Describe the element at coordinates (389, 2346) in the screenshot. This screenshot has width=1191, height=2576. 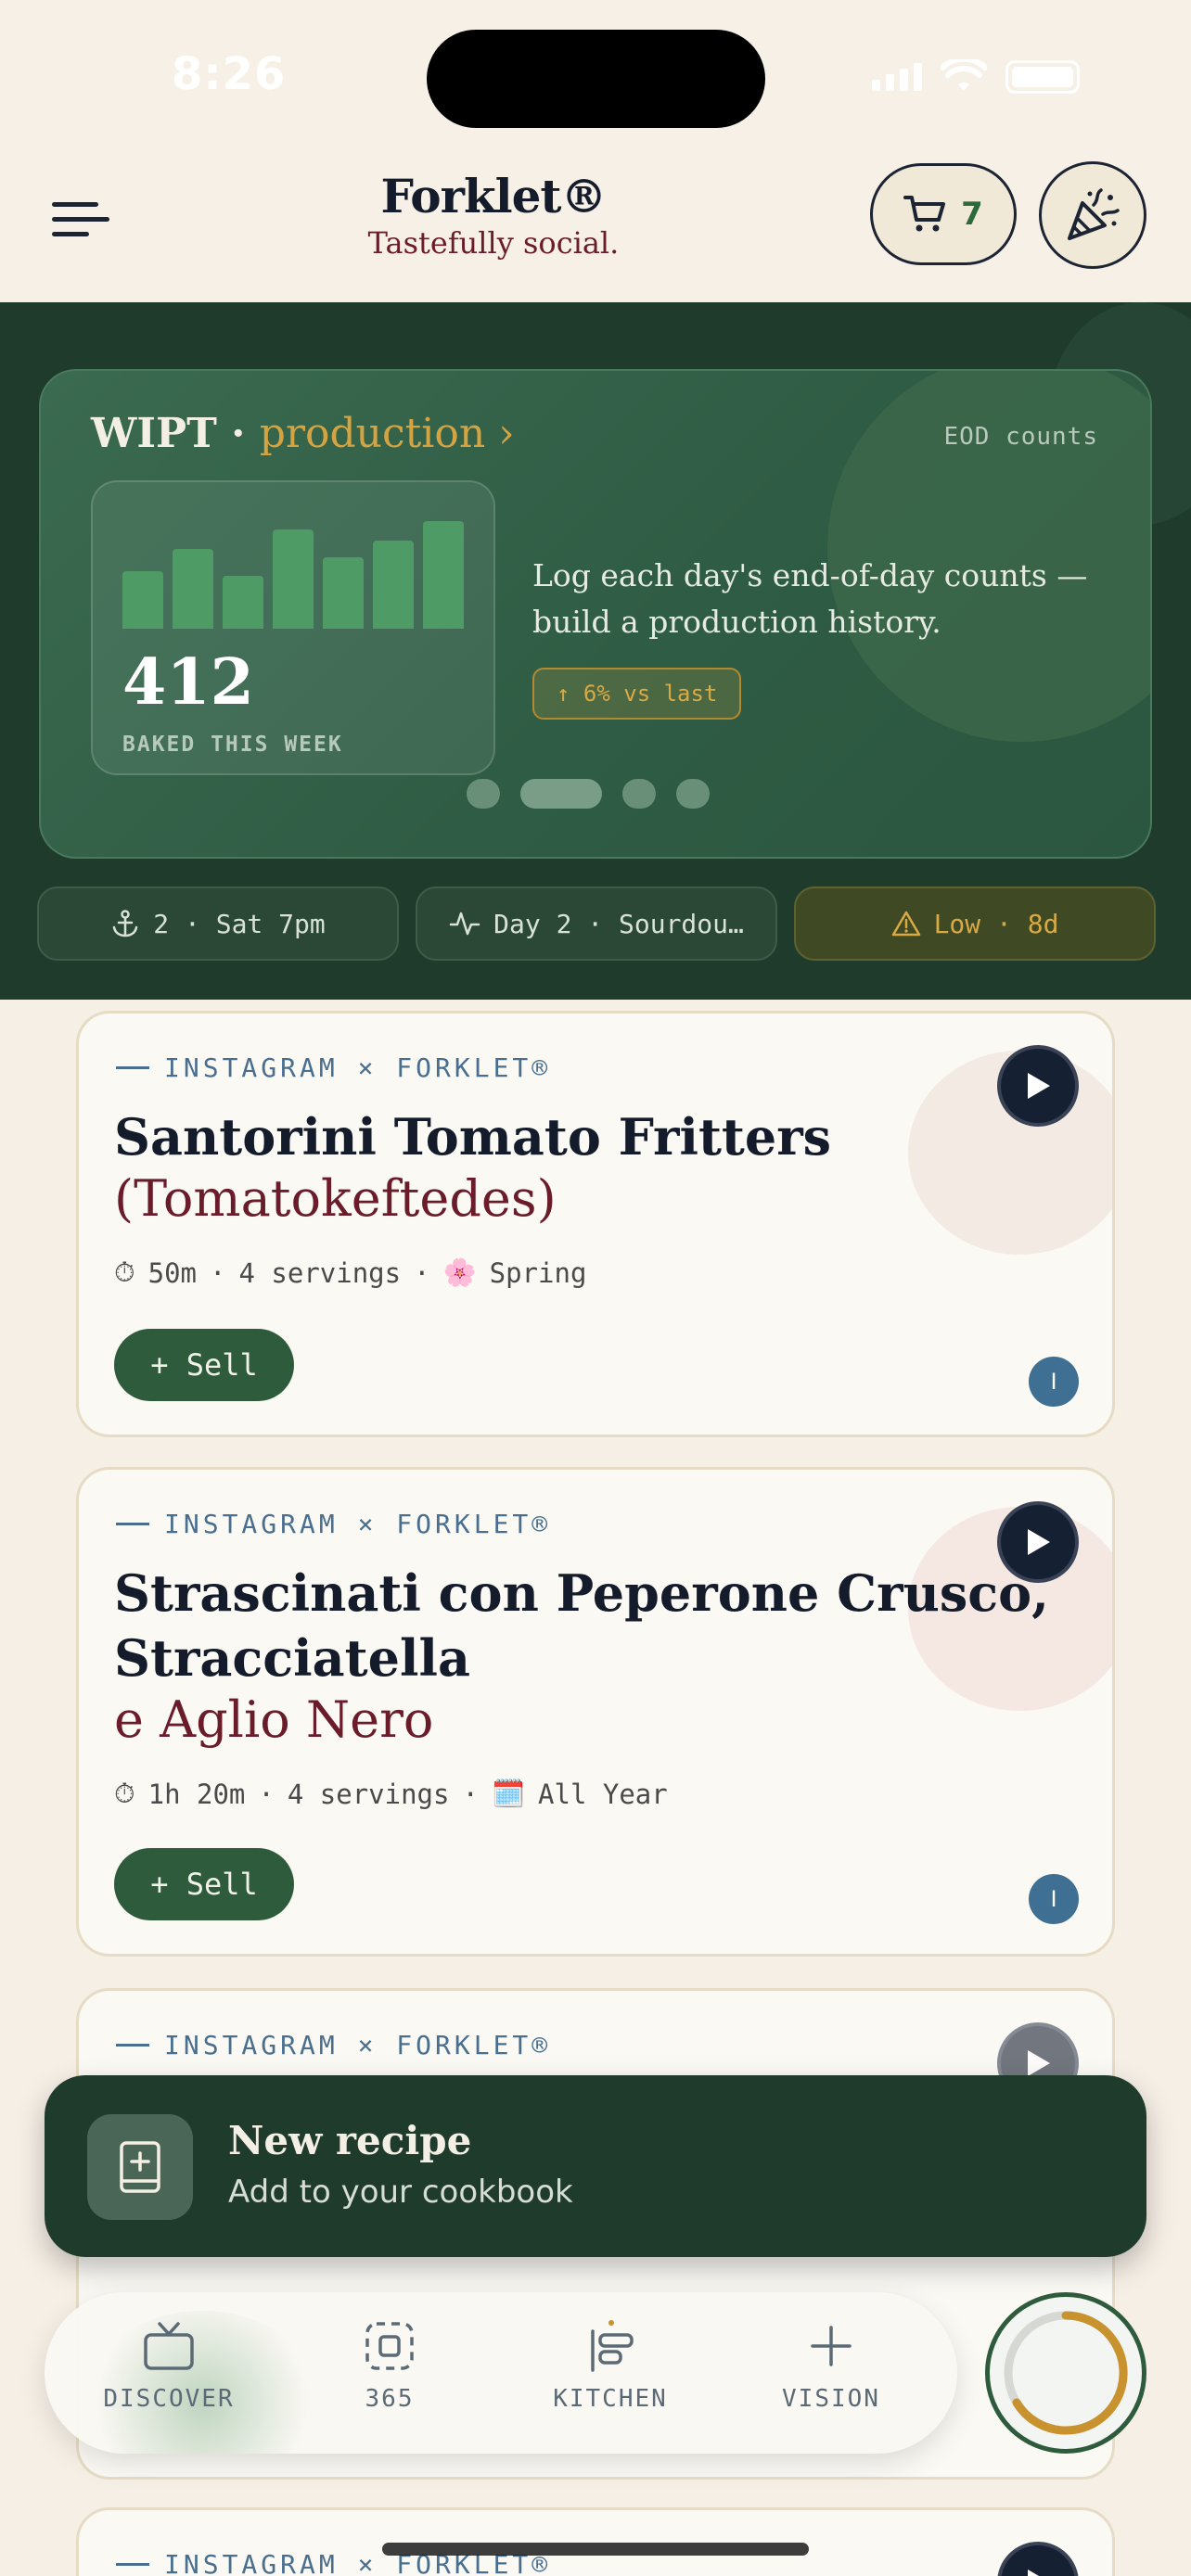
I see `scan-icon` at that location.